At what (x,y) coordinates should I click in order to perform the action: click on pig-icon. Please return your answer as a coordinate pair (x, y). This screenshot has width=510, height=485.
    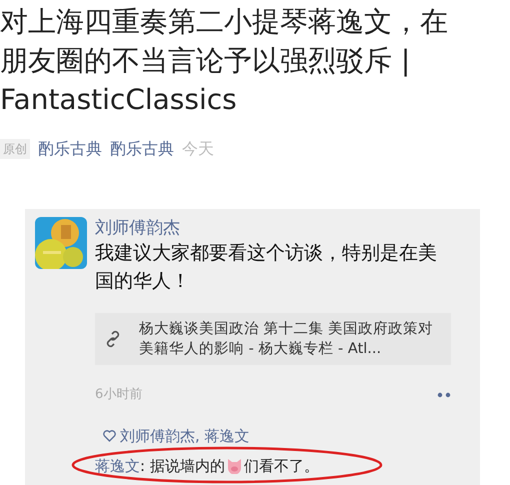
    Looking at the image, I should click on (234, 466).